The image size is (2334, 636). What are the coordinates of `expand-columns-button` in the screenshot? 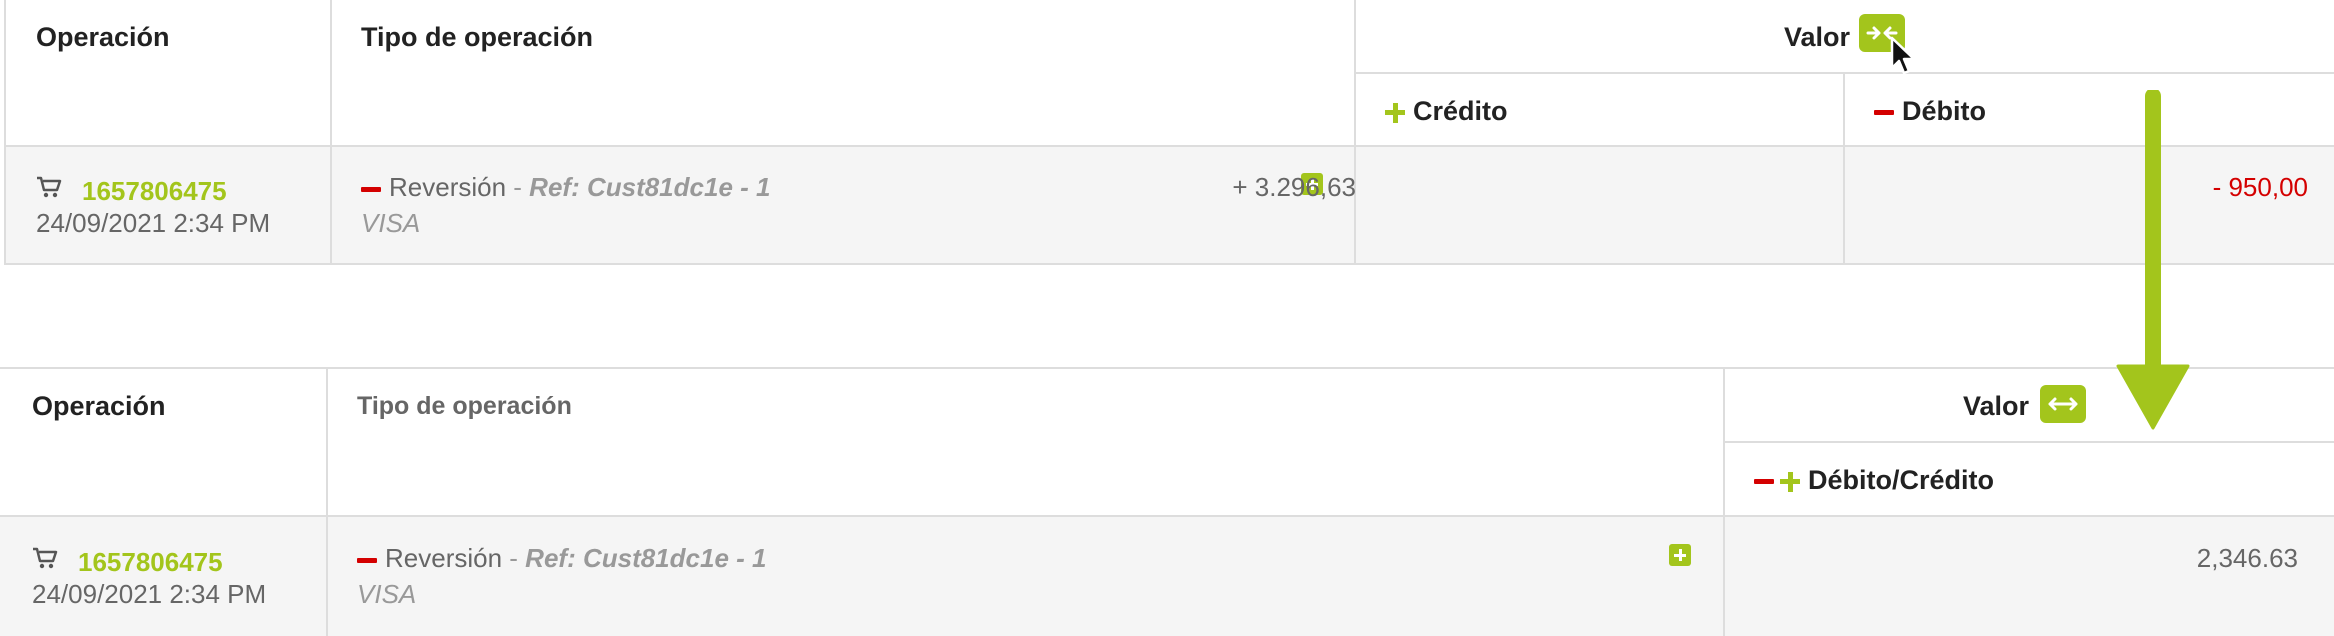 It's located at (2063, 404).